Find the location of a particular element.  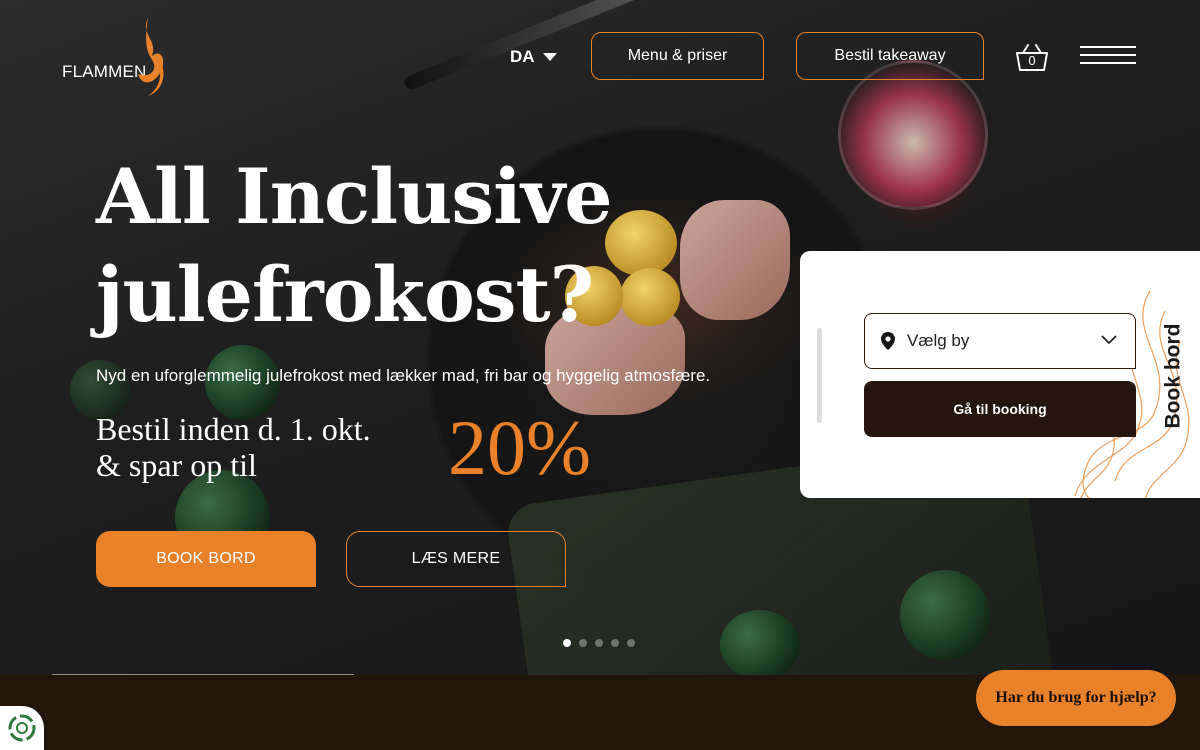

menu-prices-button: Menu & priser is located at coordinates (677, 56).